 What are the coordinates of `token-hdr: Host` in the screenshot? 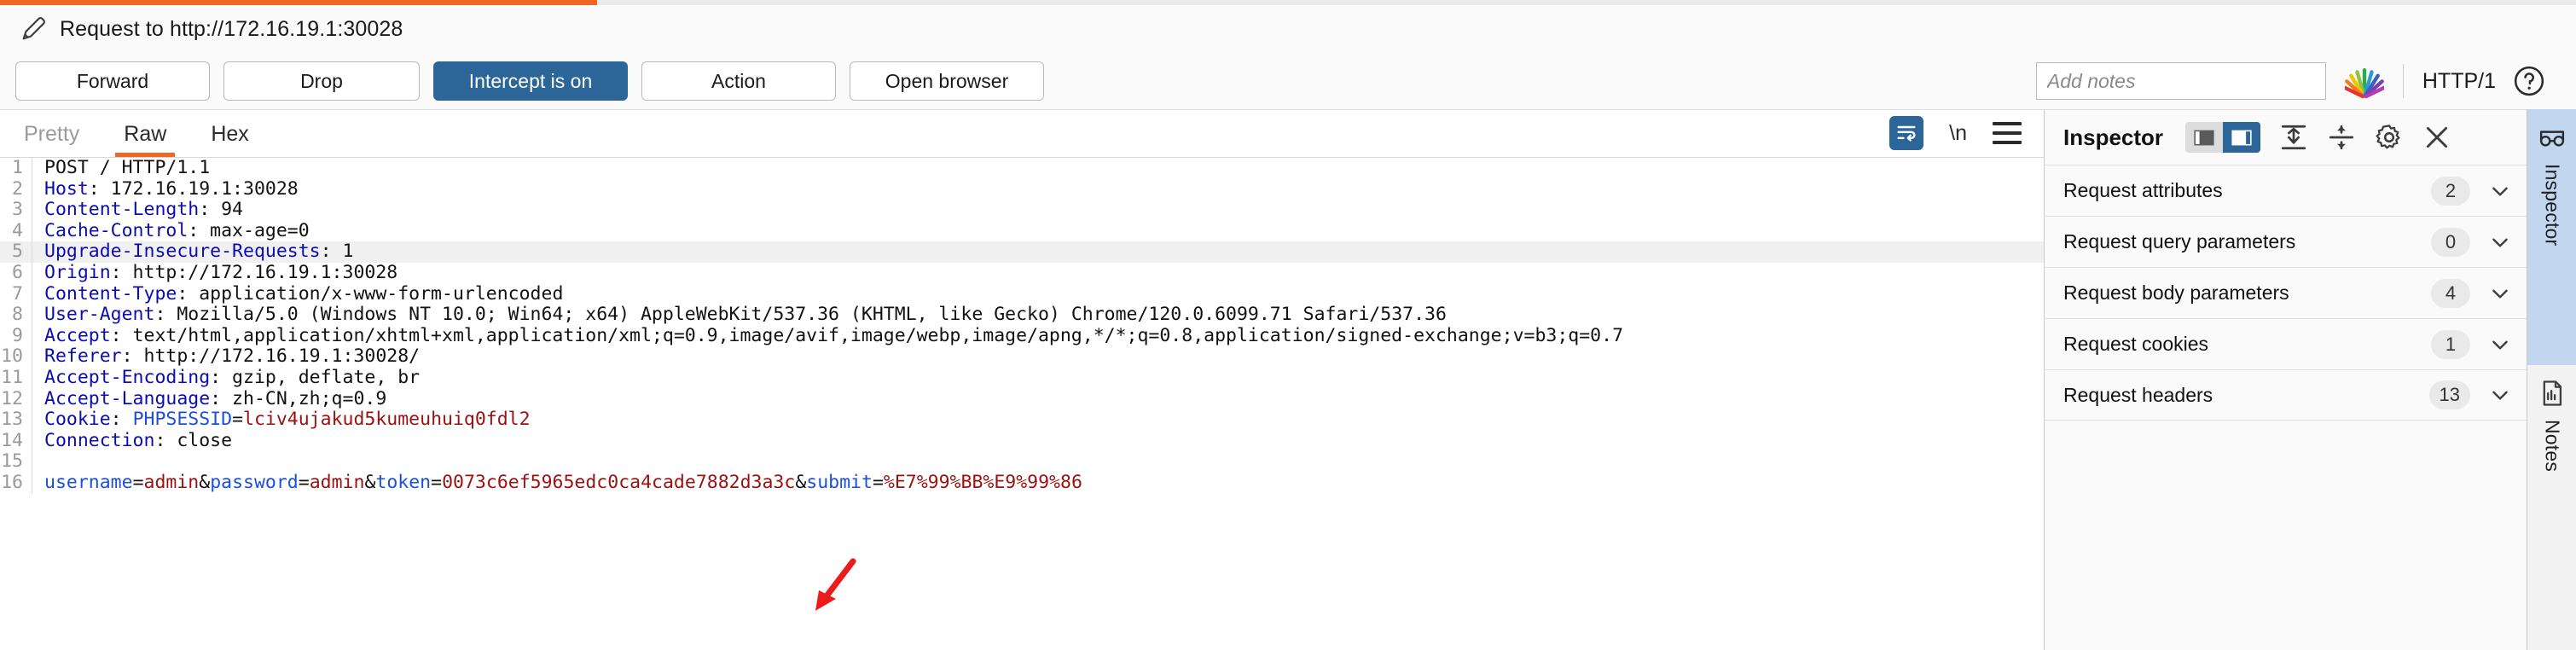 It's located at (66, 188).